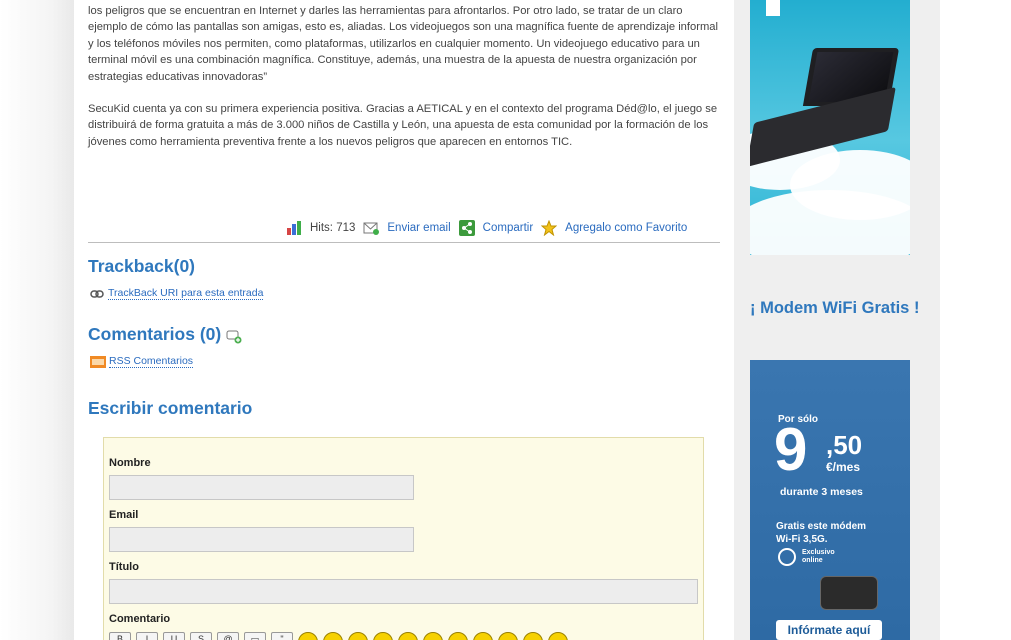 The image size is (1011, 640). Describe the element at coordinates (120, 636) in the screenshot. I see `bold-button: B` at that location.